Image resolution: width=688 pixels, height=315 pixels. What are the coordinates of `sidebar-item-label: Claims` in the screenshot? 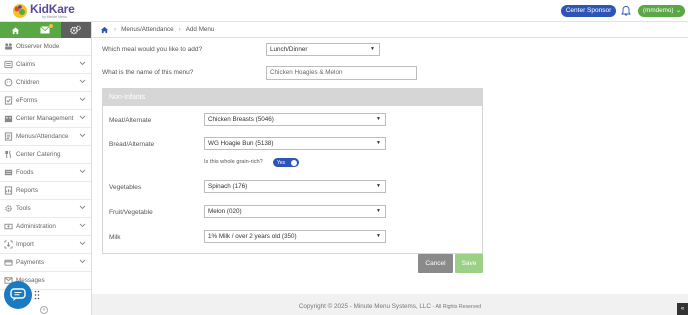 It's located at (26, 64).